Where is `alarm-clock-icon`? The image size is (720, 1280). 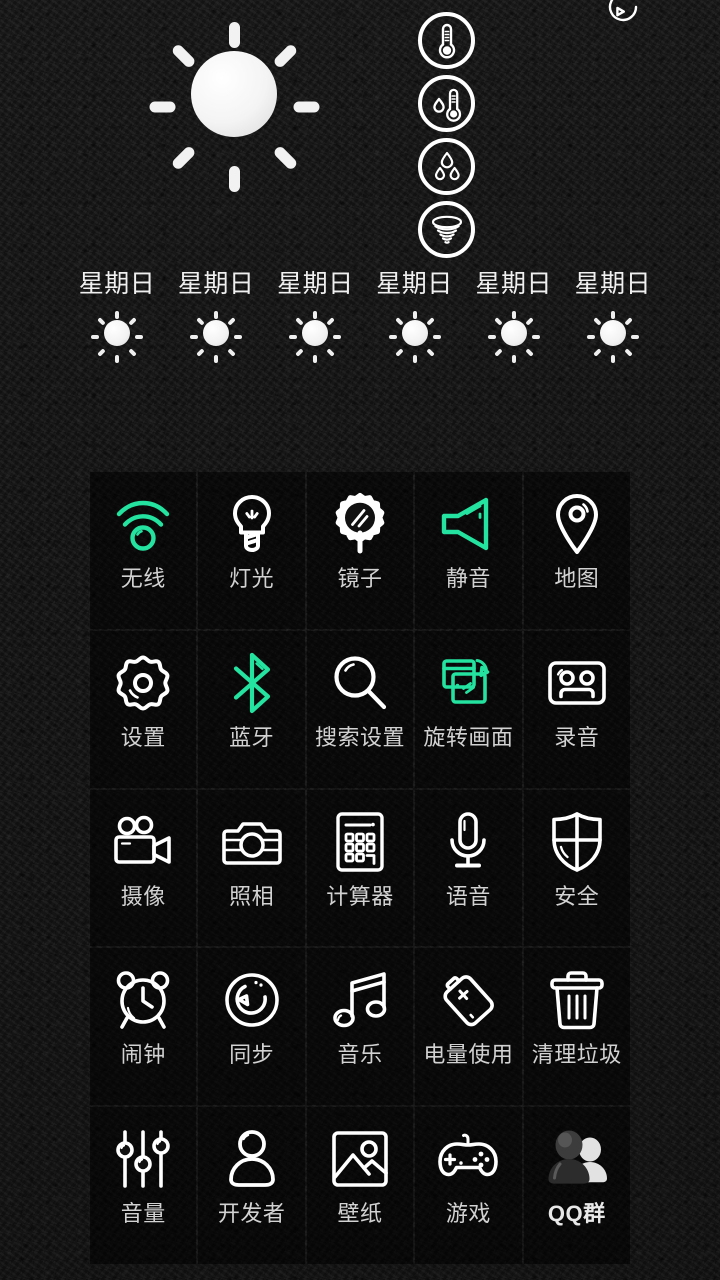
alarm-clock-icon is located at coordinates (143, 1000).